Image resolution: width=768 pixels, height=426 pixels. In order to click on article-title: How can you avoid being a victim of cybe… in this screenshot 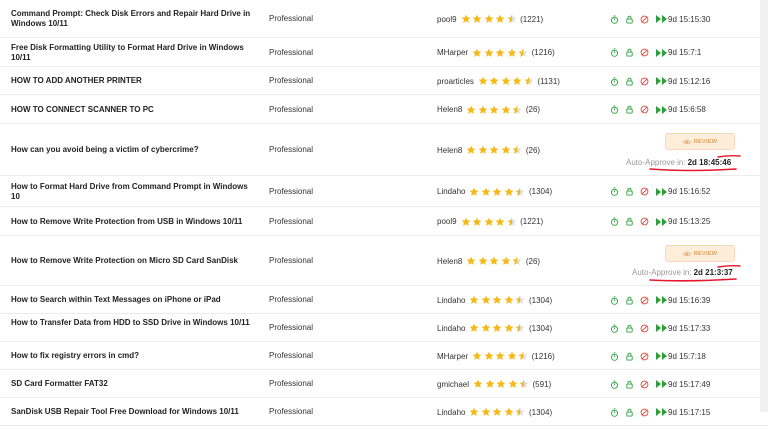, I will do `click(131, 150)`.